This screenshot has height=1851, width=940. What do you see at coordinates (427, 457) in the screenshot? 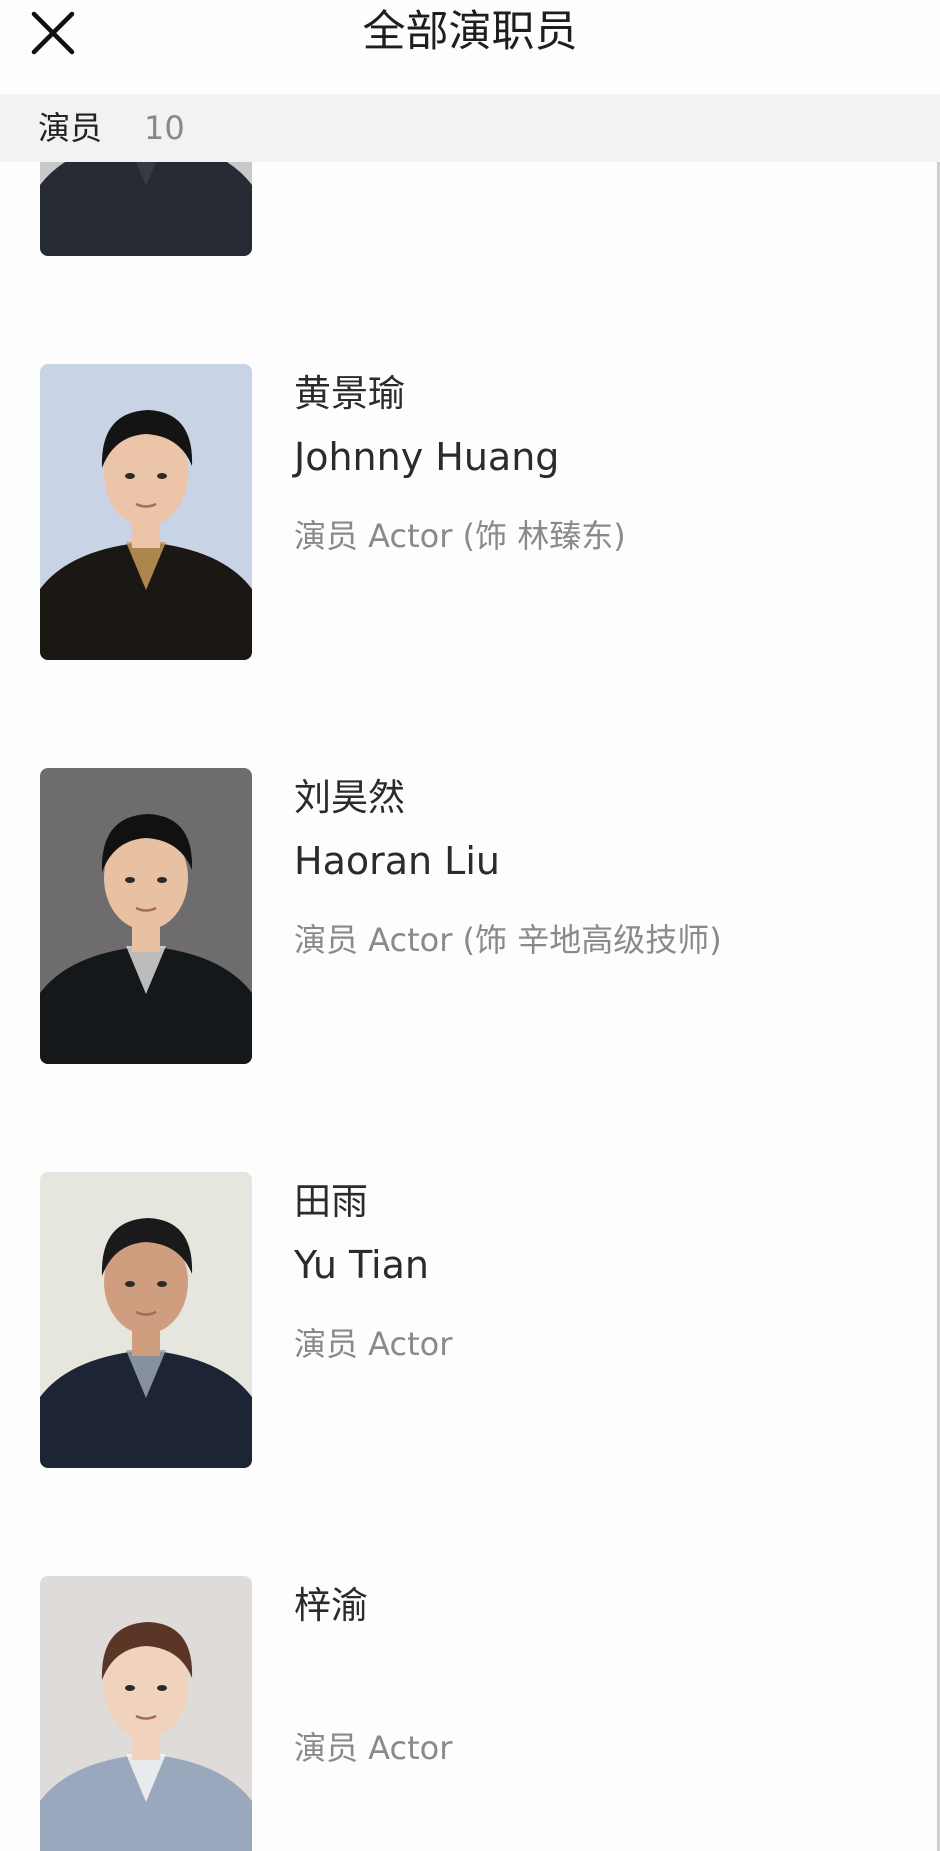
I see `actor-name-en: Johnny Huang` at bounding box center [427, 457].